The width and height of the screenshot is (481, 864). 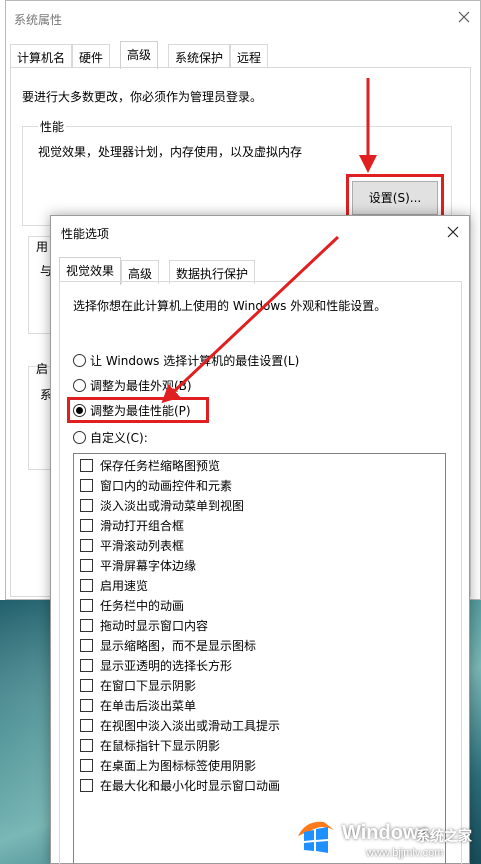 What do you see at coordinates (385, 838) in the screenshot?
I see `site-watermark: Windows 系统之家 www.bjjmlv.com` at bounding box center [385, 838].